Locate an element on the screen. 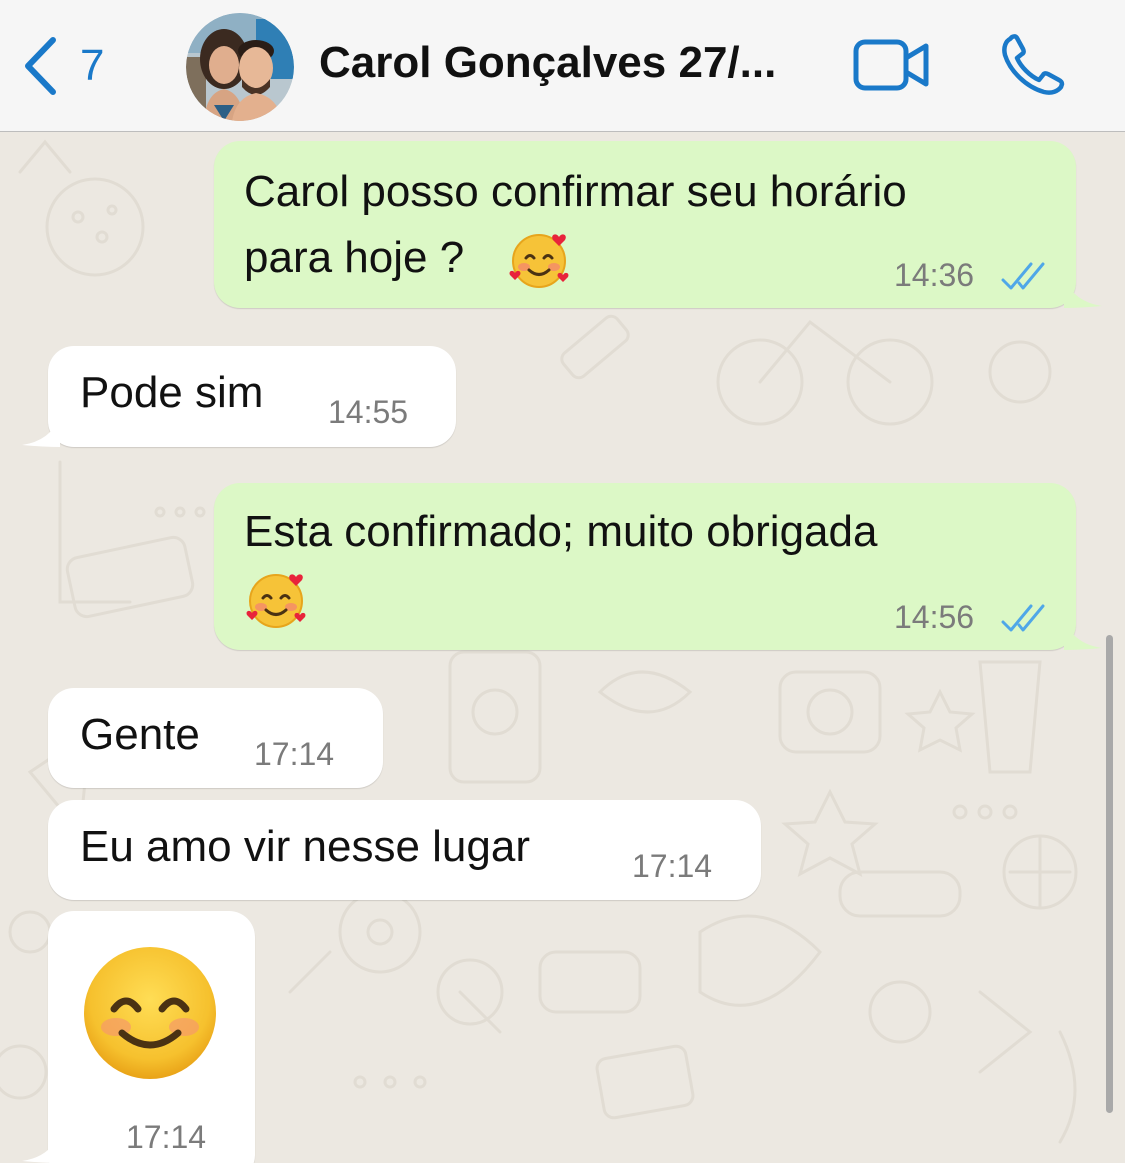 The width and height of the screenshot is (1125, 1163). incoming-message: Pode sim 14:55 is located at coordinates (239, 396).